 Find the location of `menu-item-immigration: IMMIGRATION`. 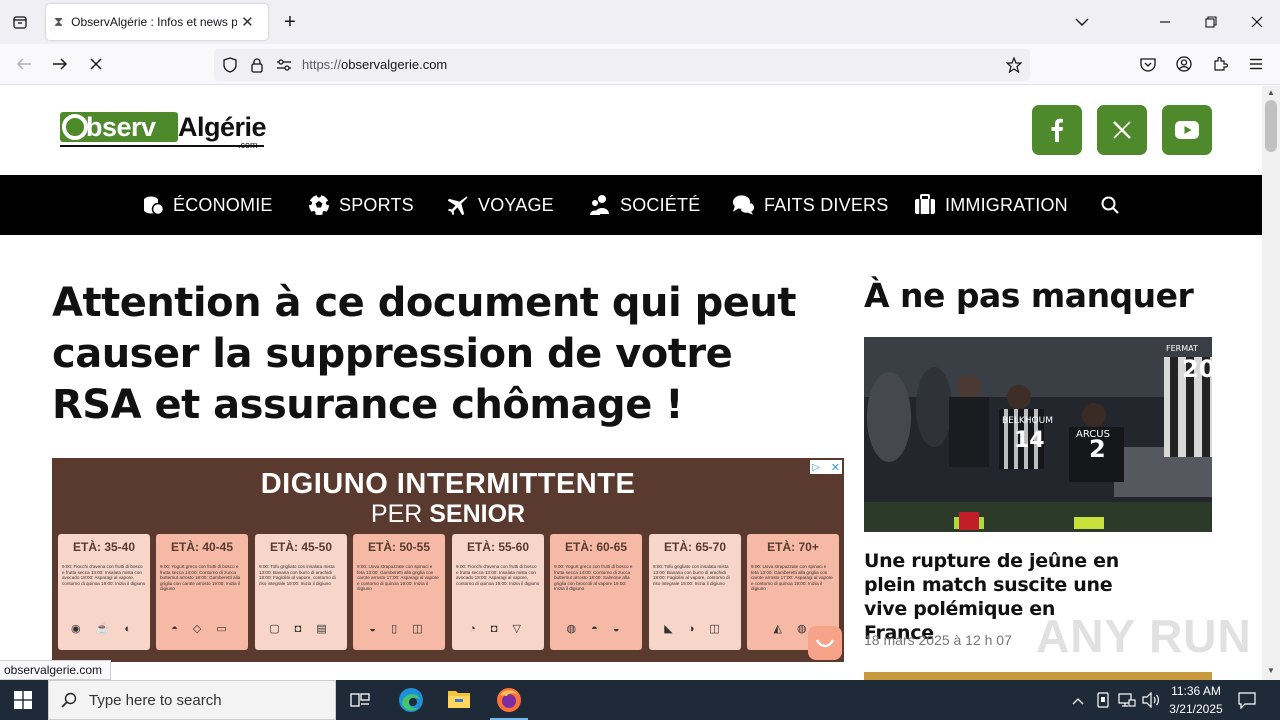

menu-item-immigration: IMMIGRATION is located at coordinates (991, 205).